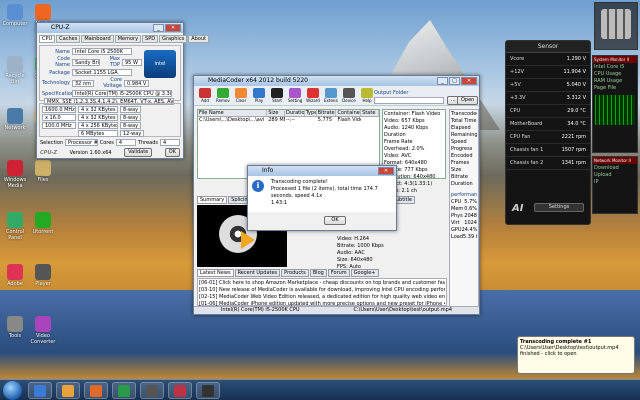  Describe the element at coordinates (386, 171) in the screenshot. I see `dialog-close-button: ✕` at that location.